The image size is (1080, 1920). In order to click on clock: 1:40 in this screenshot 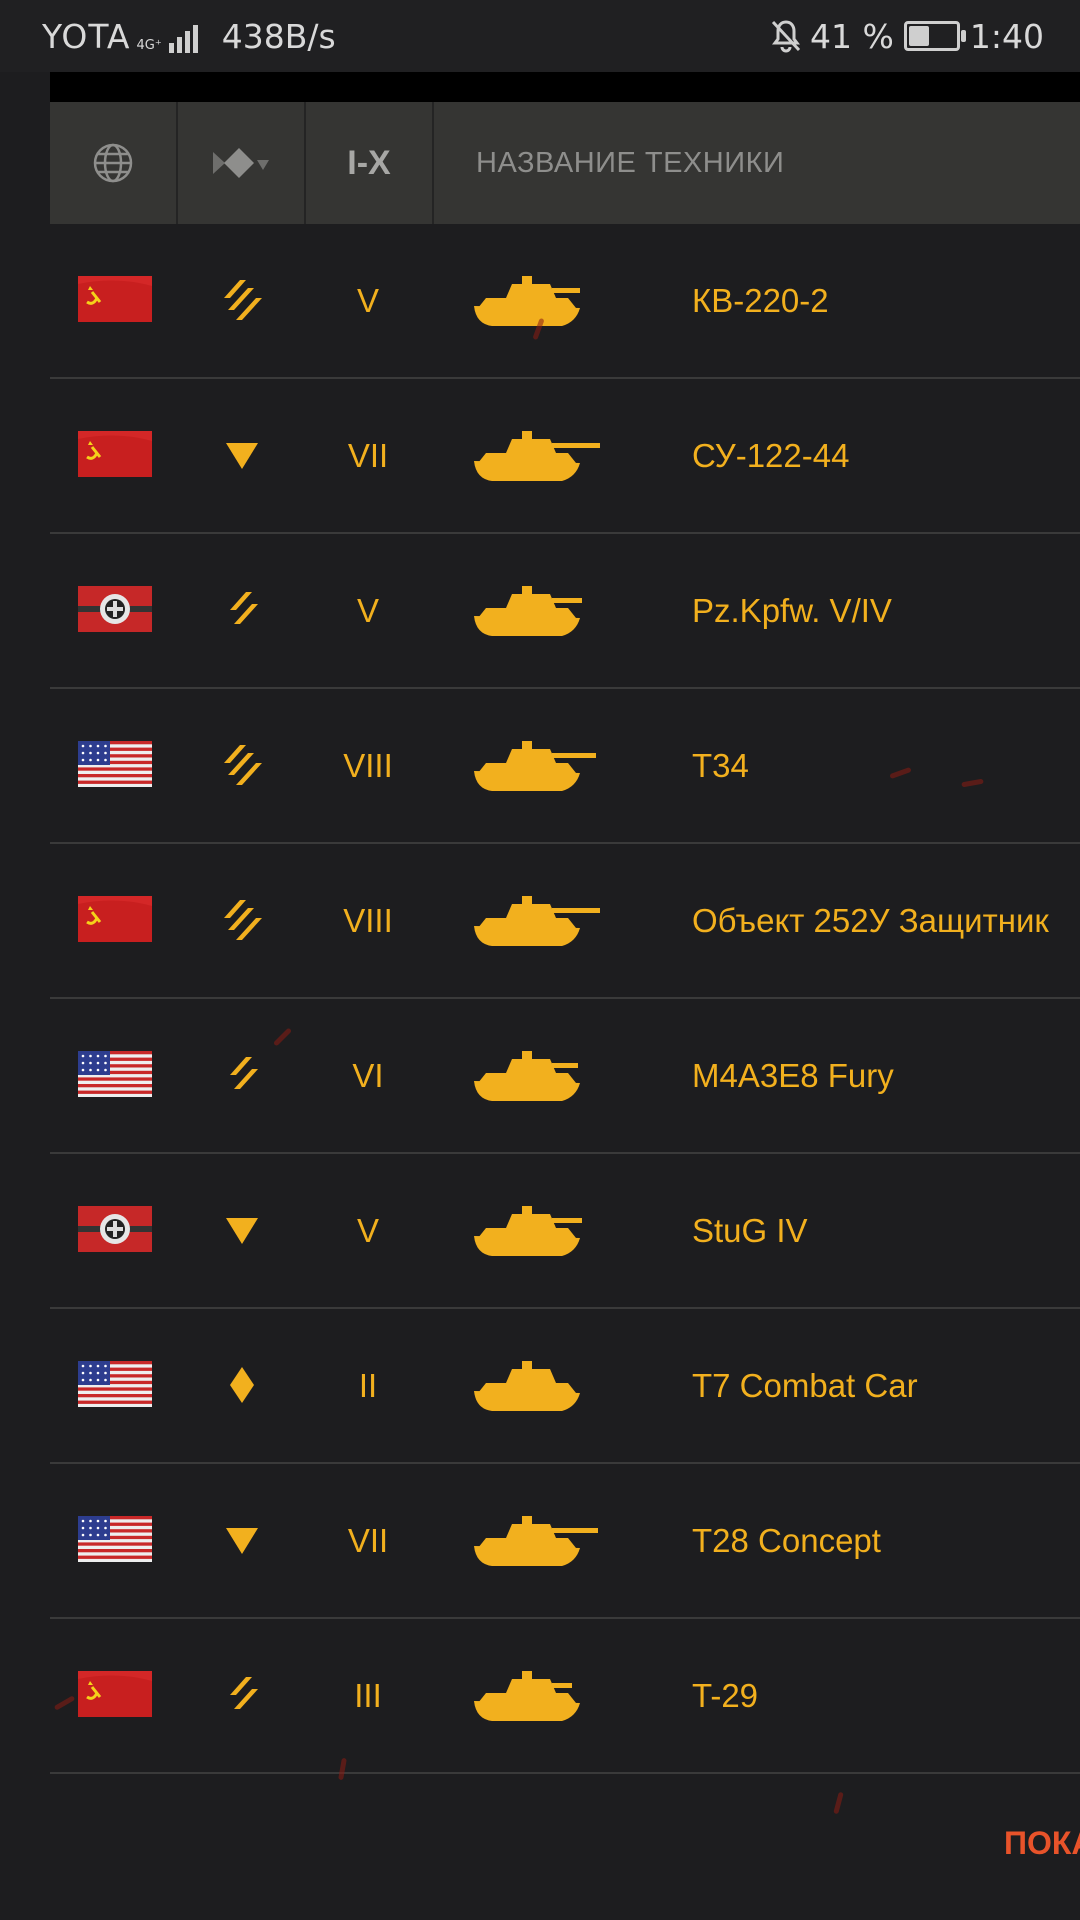, I will do `click(1006, 36)`.